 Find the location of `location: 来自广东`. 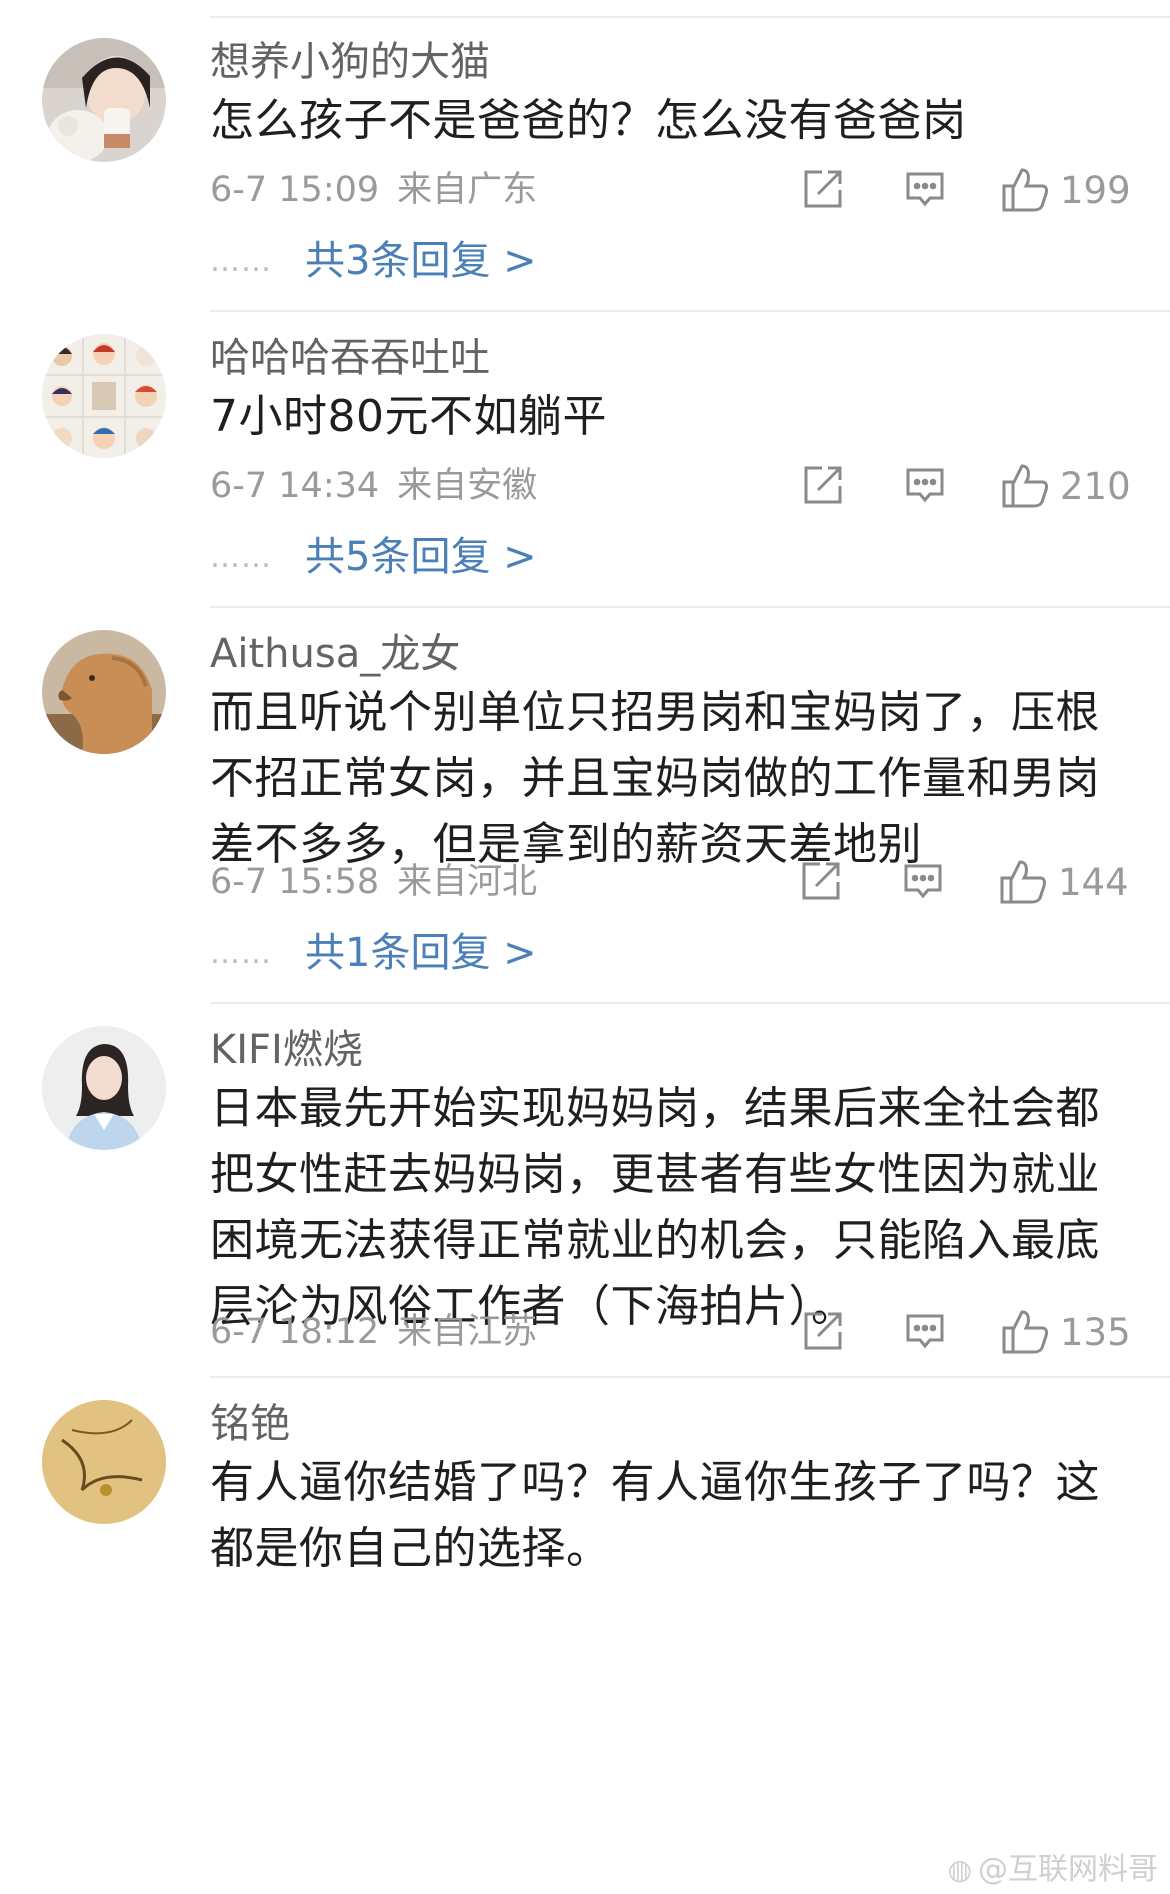

location: 来自广东 is located at coordinates (467, 190).